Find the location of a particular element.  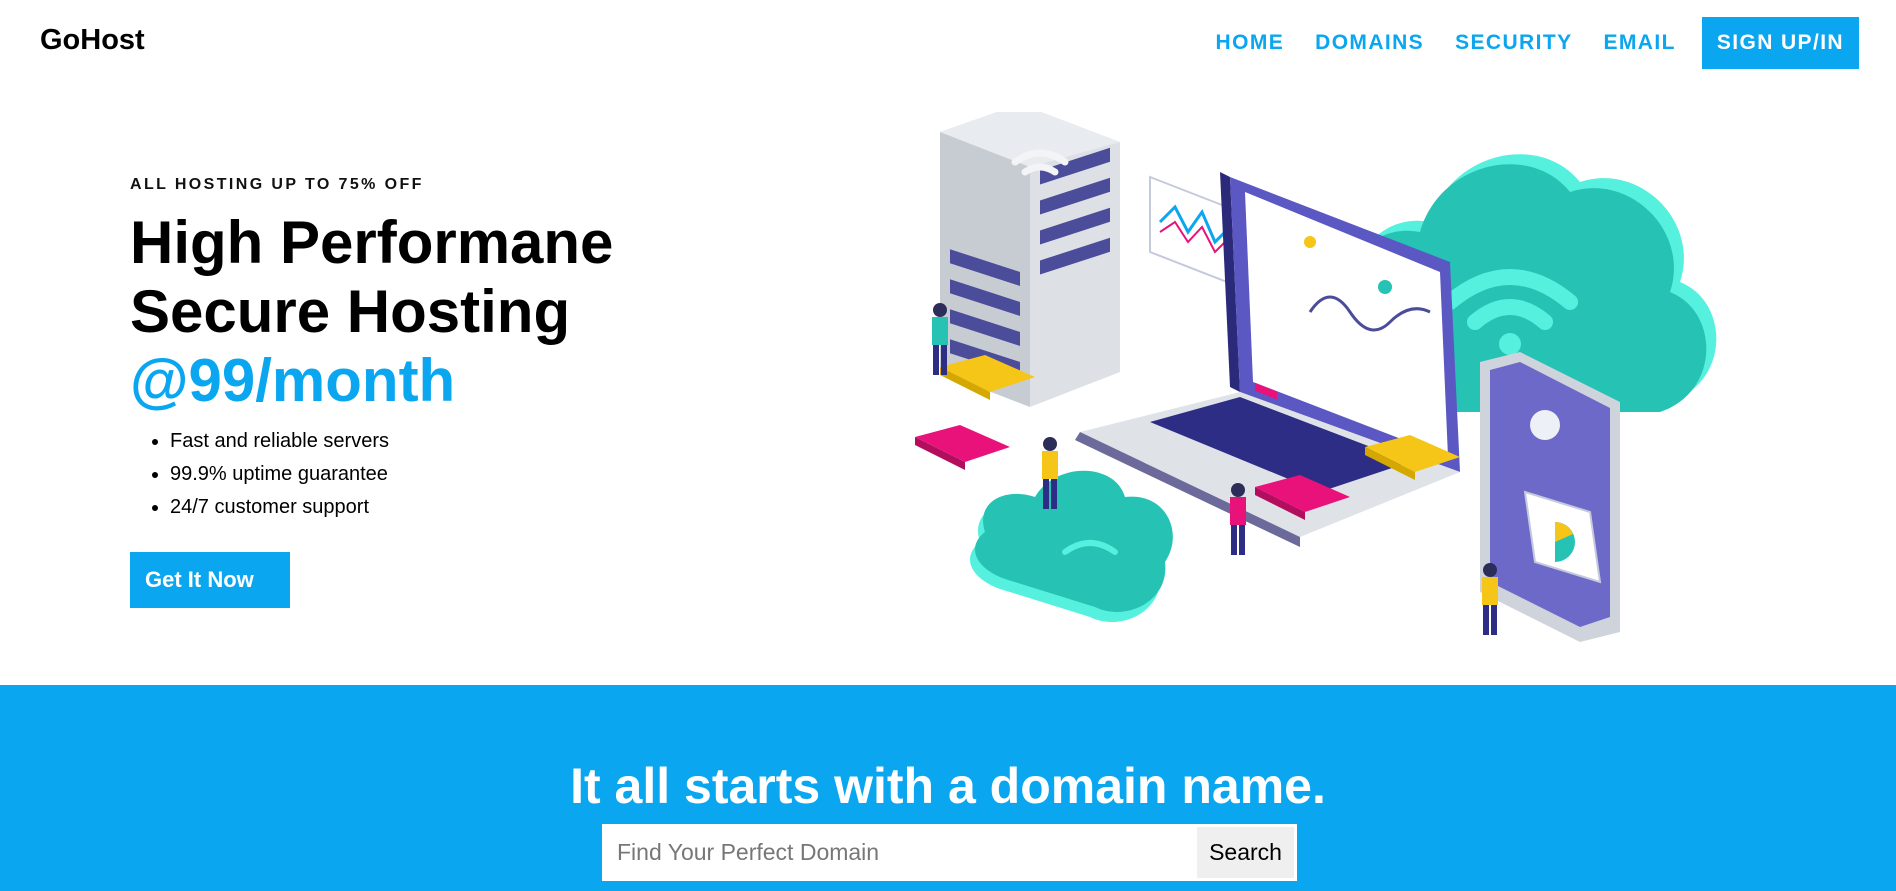

domain-search-input is located at coordinates (898, 852).